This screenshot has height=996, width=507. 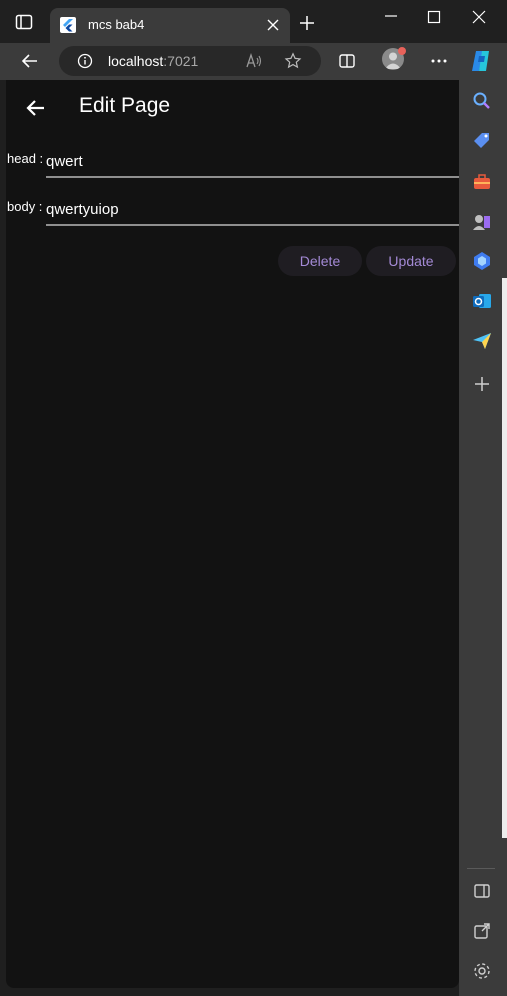 I want to click on shopping-tag-icon, so click(x=482, y=141).